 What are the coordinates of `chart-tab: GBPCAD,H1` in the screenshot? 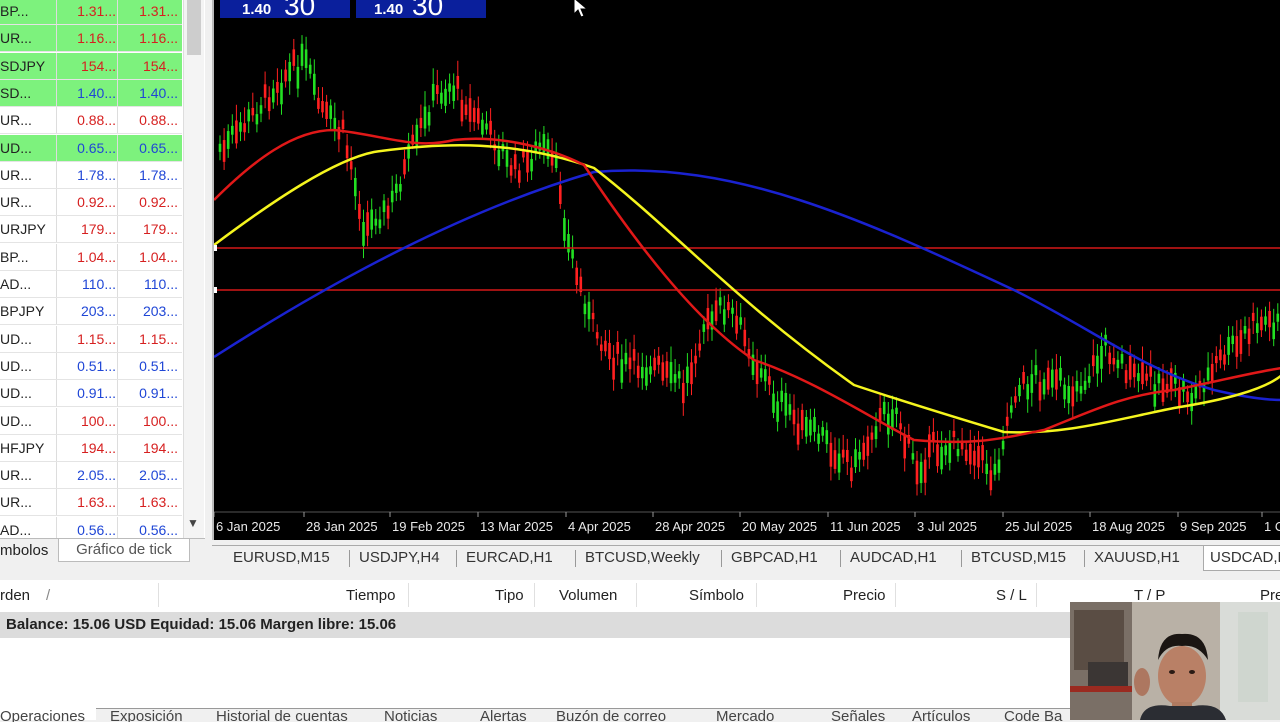 It's located at (774, 558).